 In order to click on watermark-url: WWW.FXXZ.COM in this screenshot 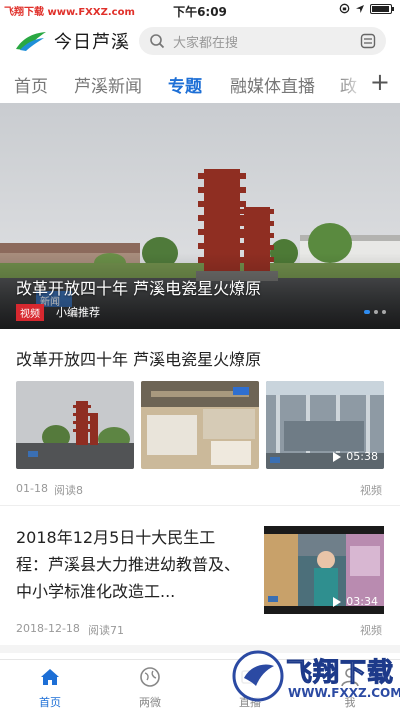, I will do `click(344, 693)`.